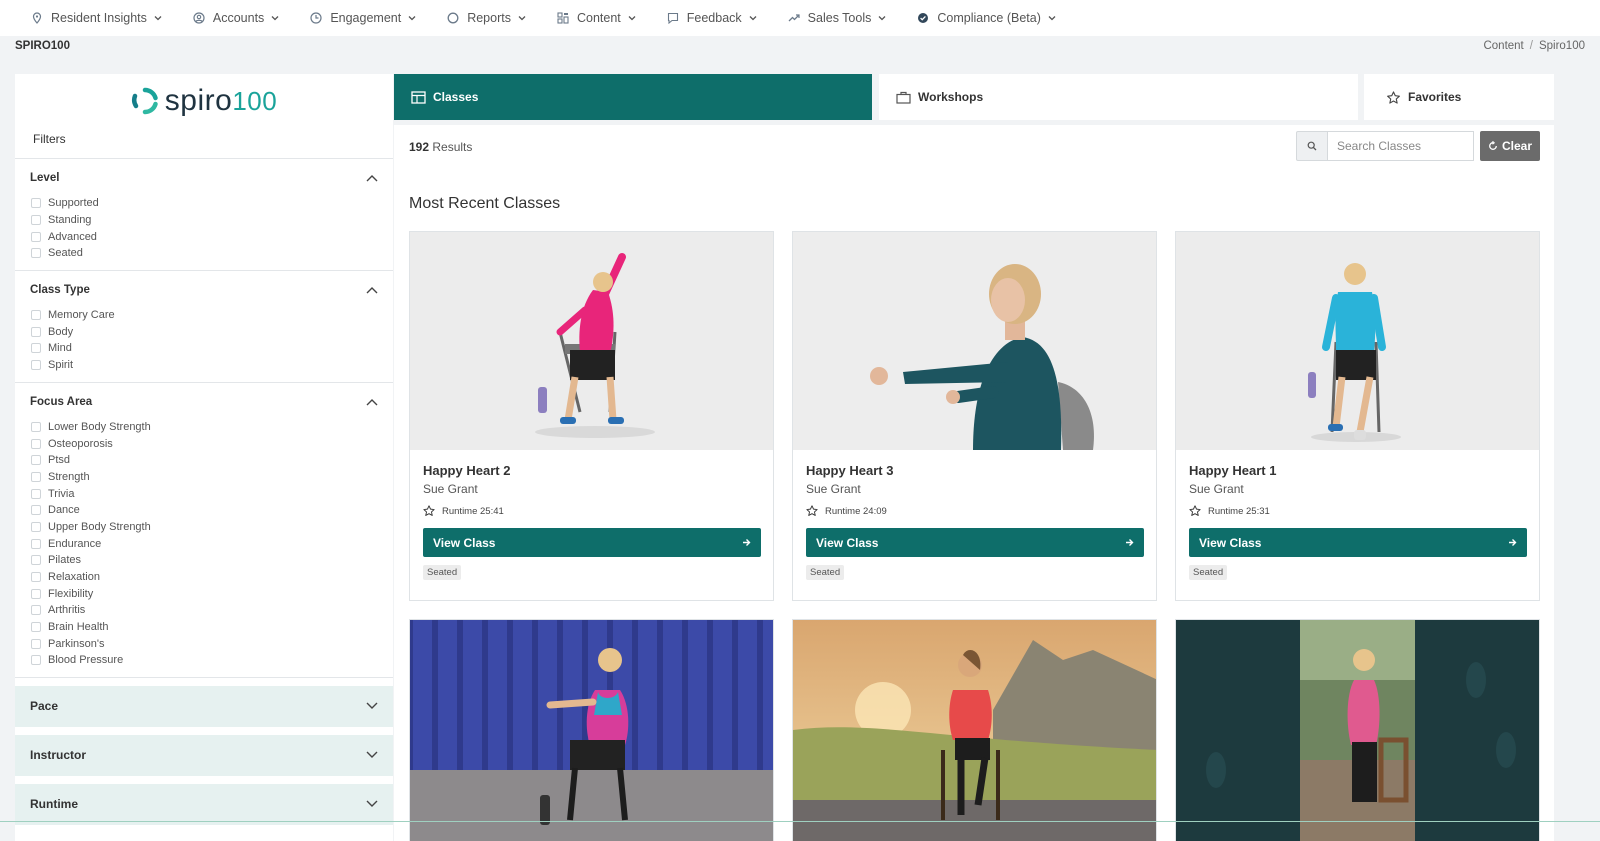 Image resolution: width=1600 pixels, height=841 pixels. What do you see at coordinates (59, 460) in the screenshot?
I see `filter-option-label: Ptsd` at bounding box center [59, 460].